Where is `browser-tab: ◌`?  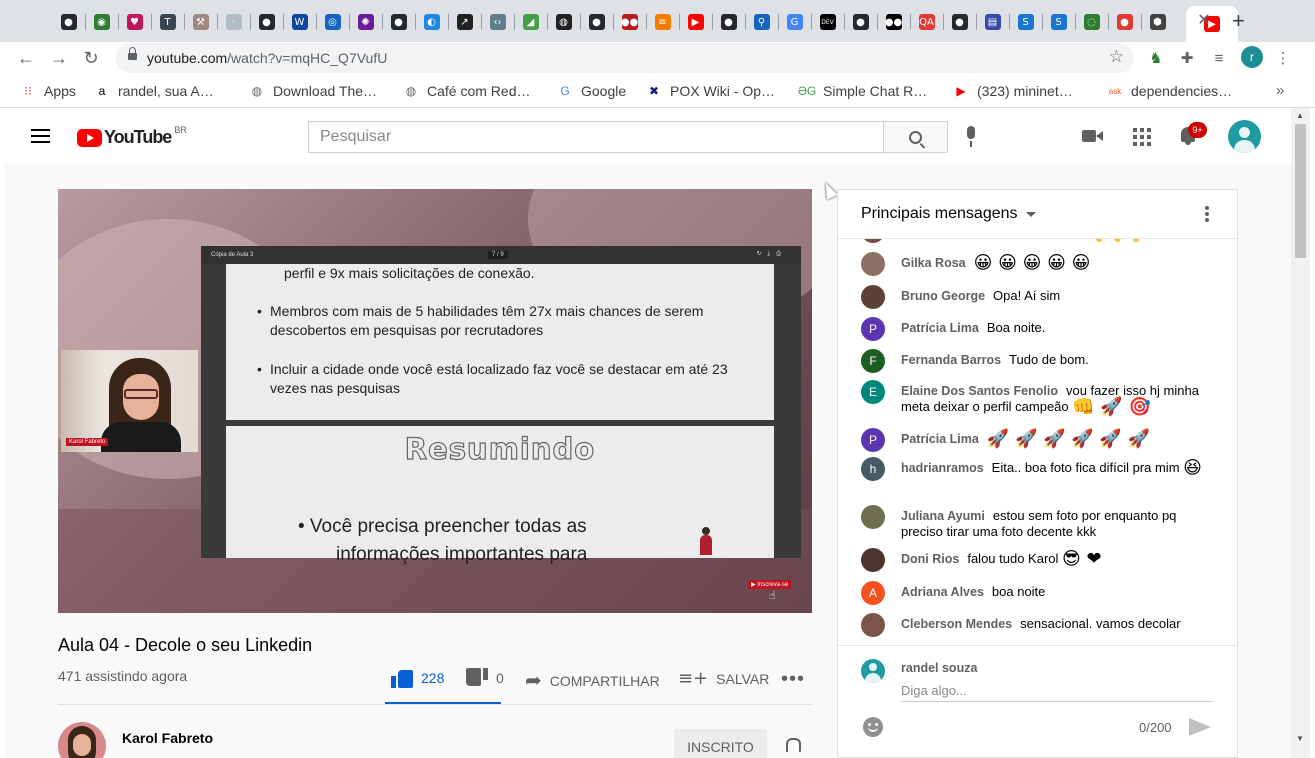 browser-tab: ◌ is located at coordinates (1091, 22).